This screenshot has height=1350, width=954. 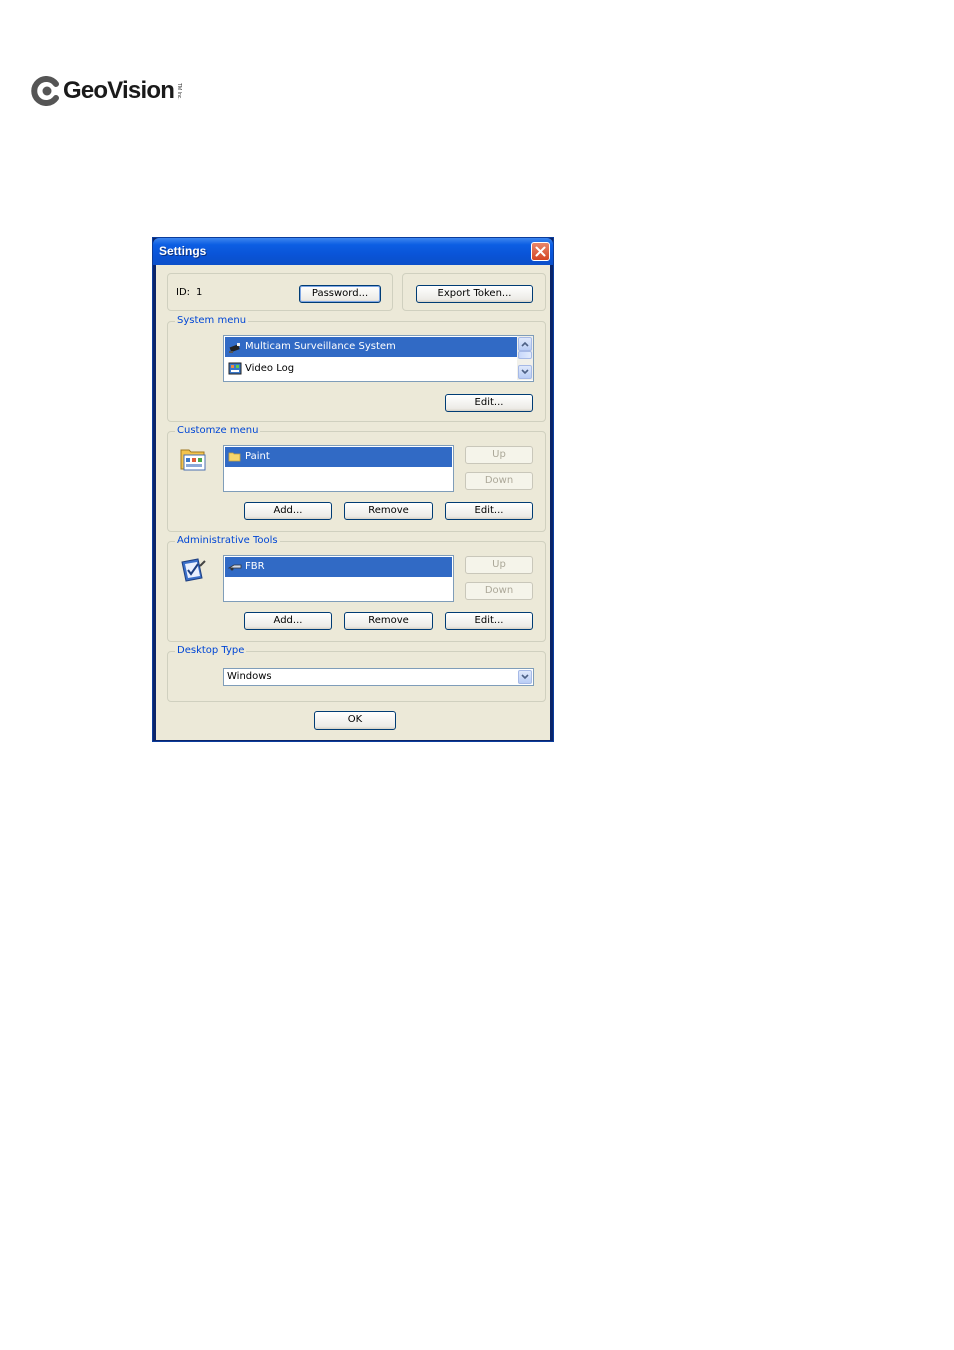 I want to click on admin-remove-button: Remove, so click(x=388, y=621).